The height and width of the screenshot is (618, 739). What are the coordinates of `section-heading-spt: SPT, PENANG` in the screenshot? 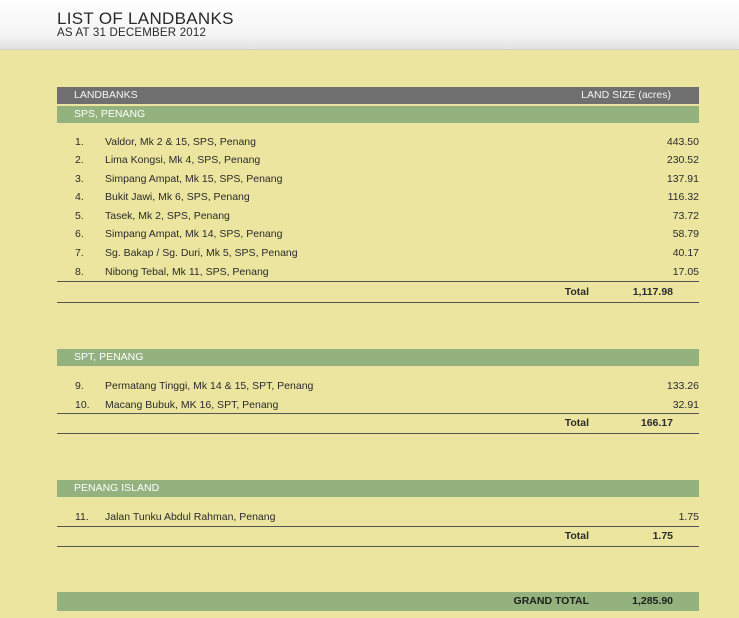 It's located at (378, 357).